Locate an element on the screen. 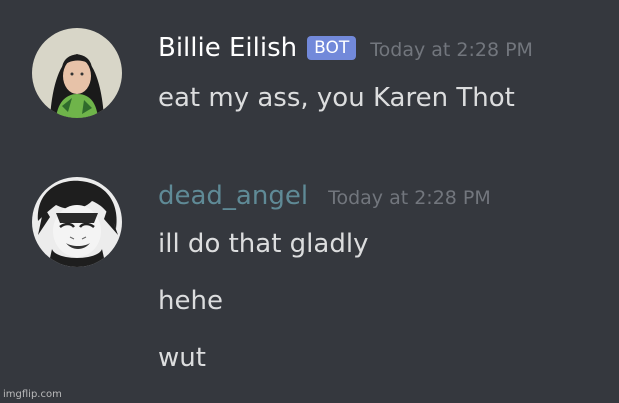 This screenshot has width=619, height=403. message-header: dead_angel Today at 2:28 PM is located at coordinates (324, 196).